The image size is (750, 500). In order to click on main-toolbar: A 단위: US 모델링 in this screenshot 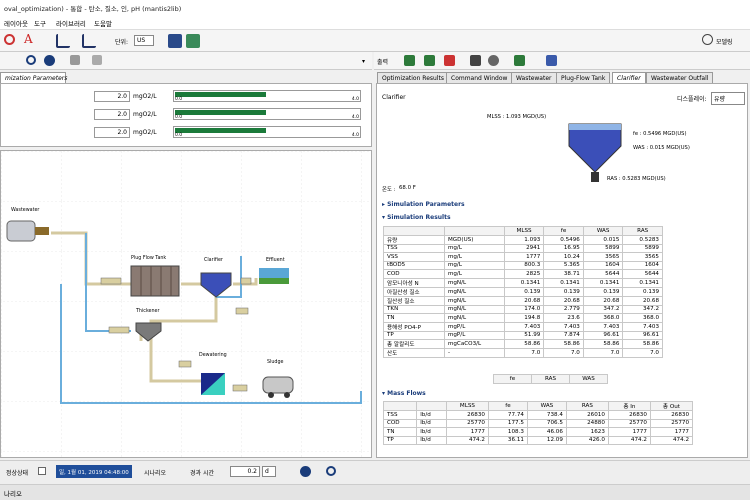, I will do `click(375, 41)`.